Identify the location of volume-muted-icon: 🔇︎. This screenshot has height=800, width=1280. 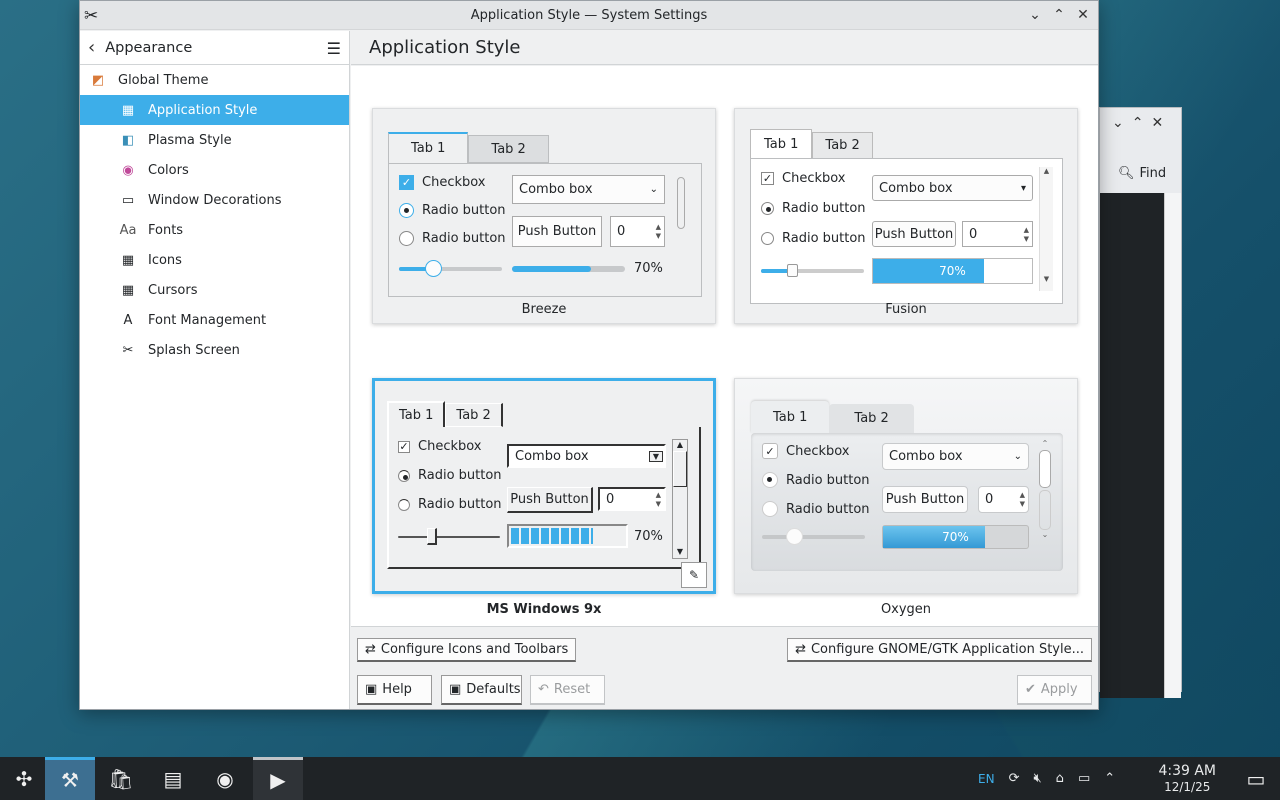
(1037, 778).